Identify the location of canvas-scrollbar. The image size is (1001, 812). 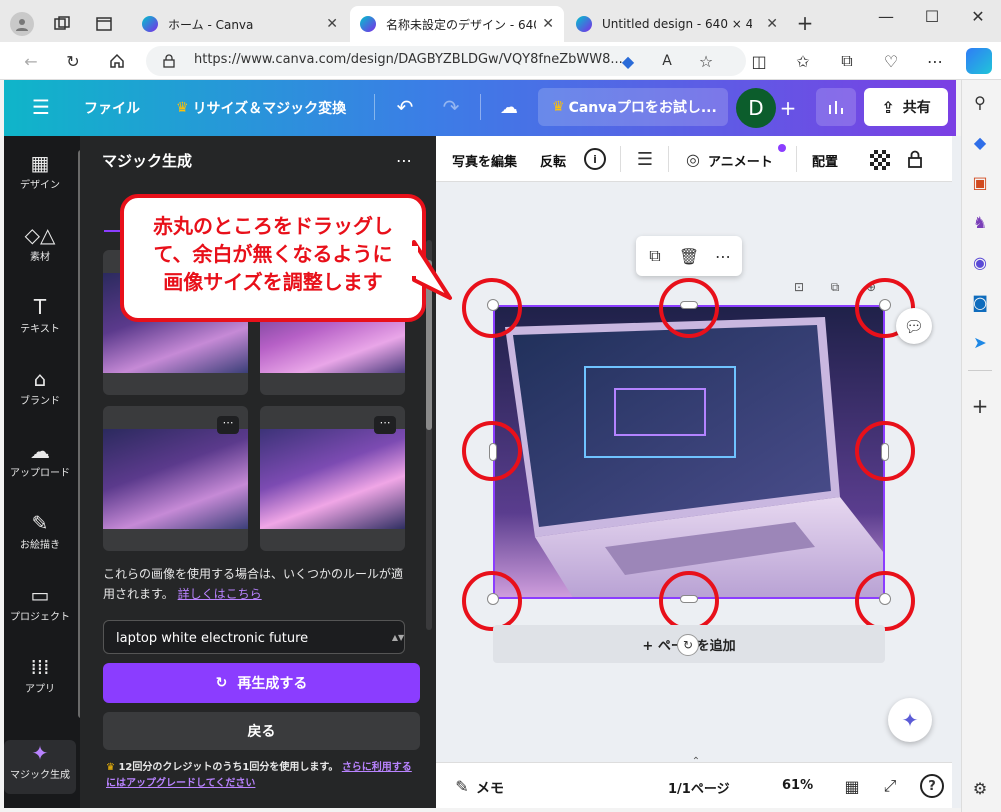
(945, 470).